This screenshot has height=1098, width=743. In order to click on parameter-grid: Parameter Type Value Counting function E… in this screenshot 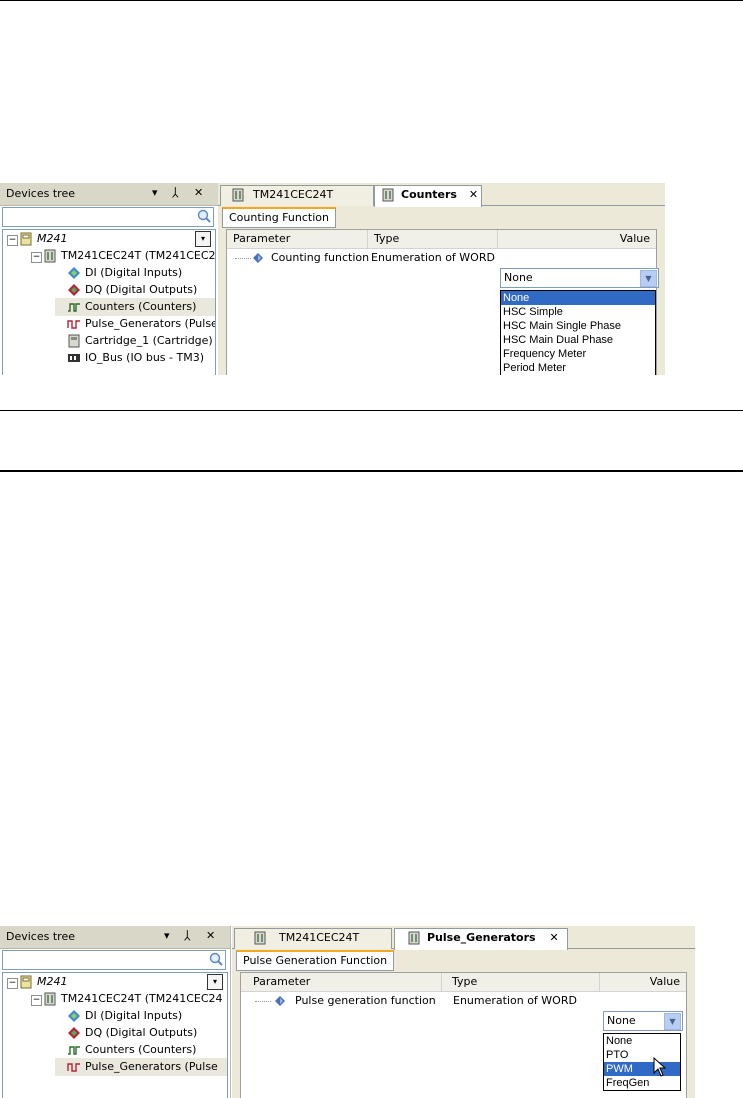, I will do `click(442, 302)`.